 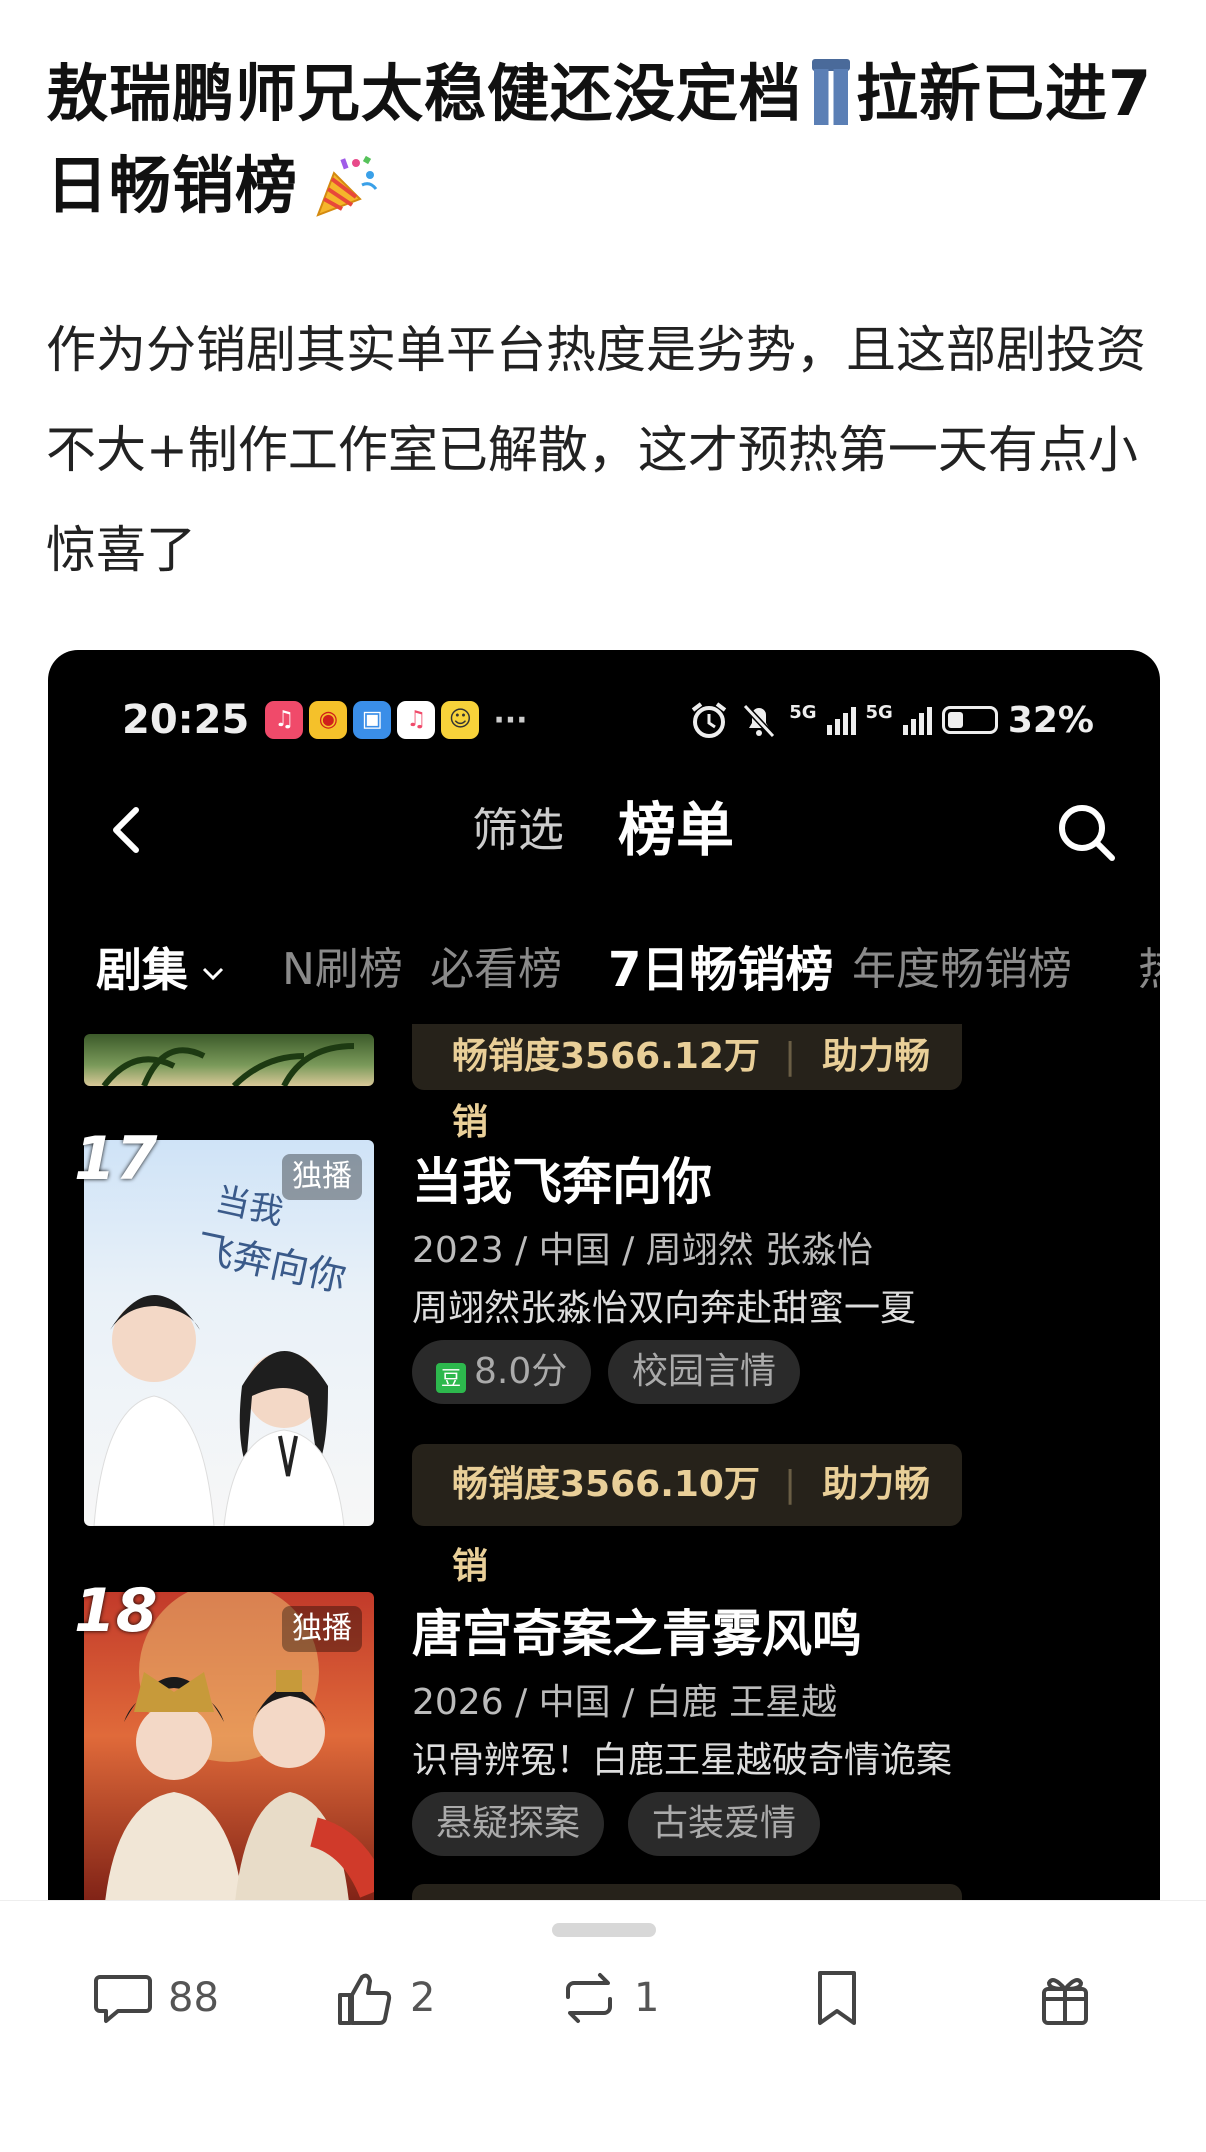 I want to click on drama-meta: 2026 / 中国 / 白鹿 王星越, so click(x=625, y=1702).